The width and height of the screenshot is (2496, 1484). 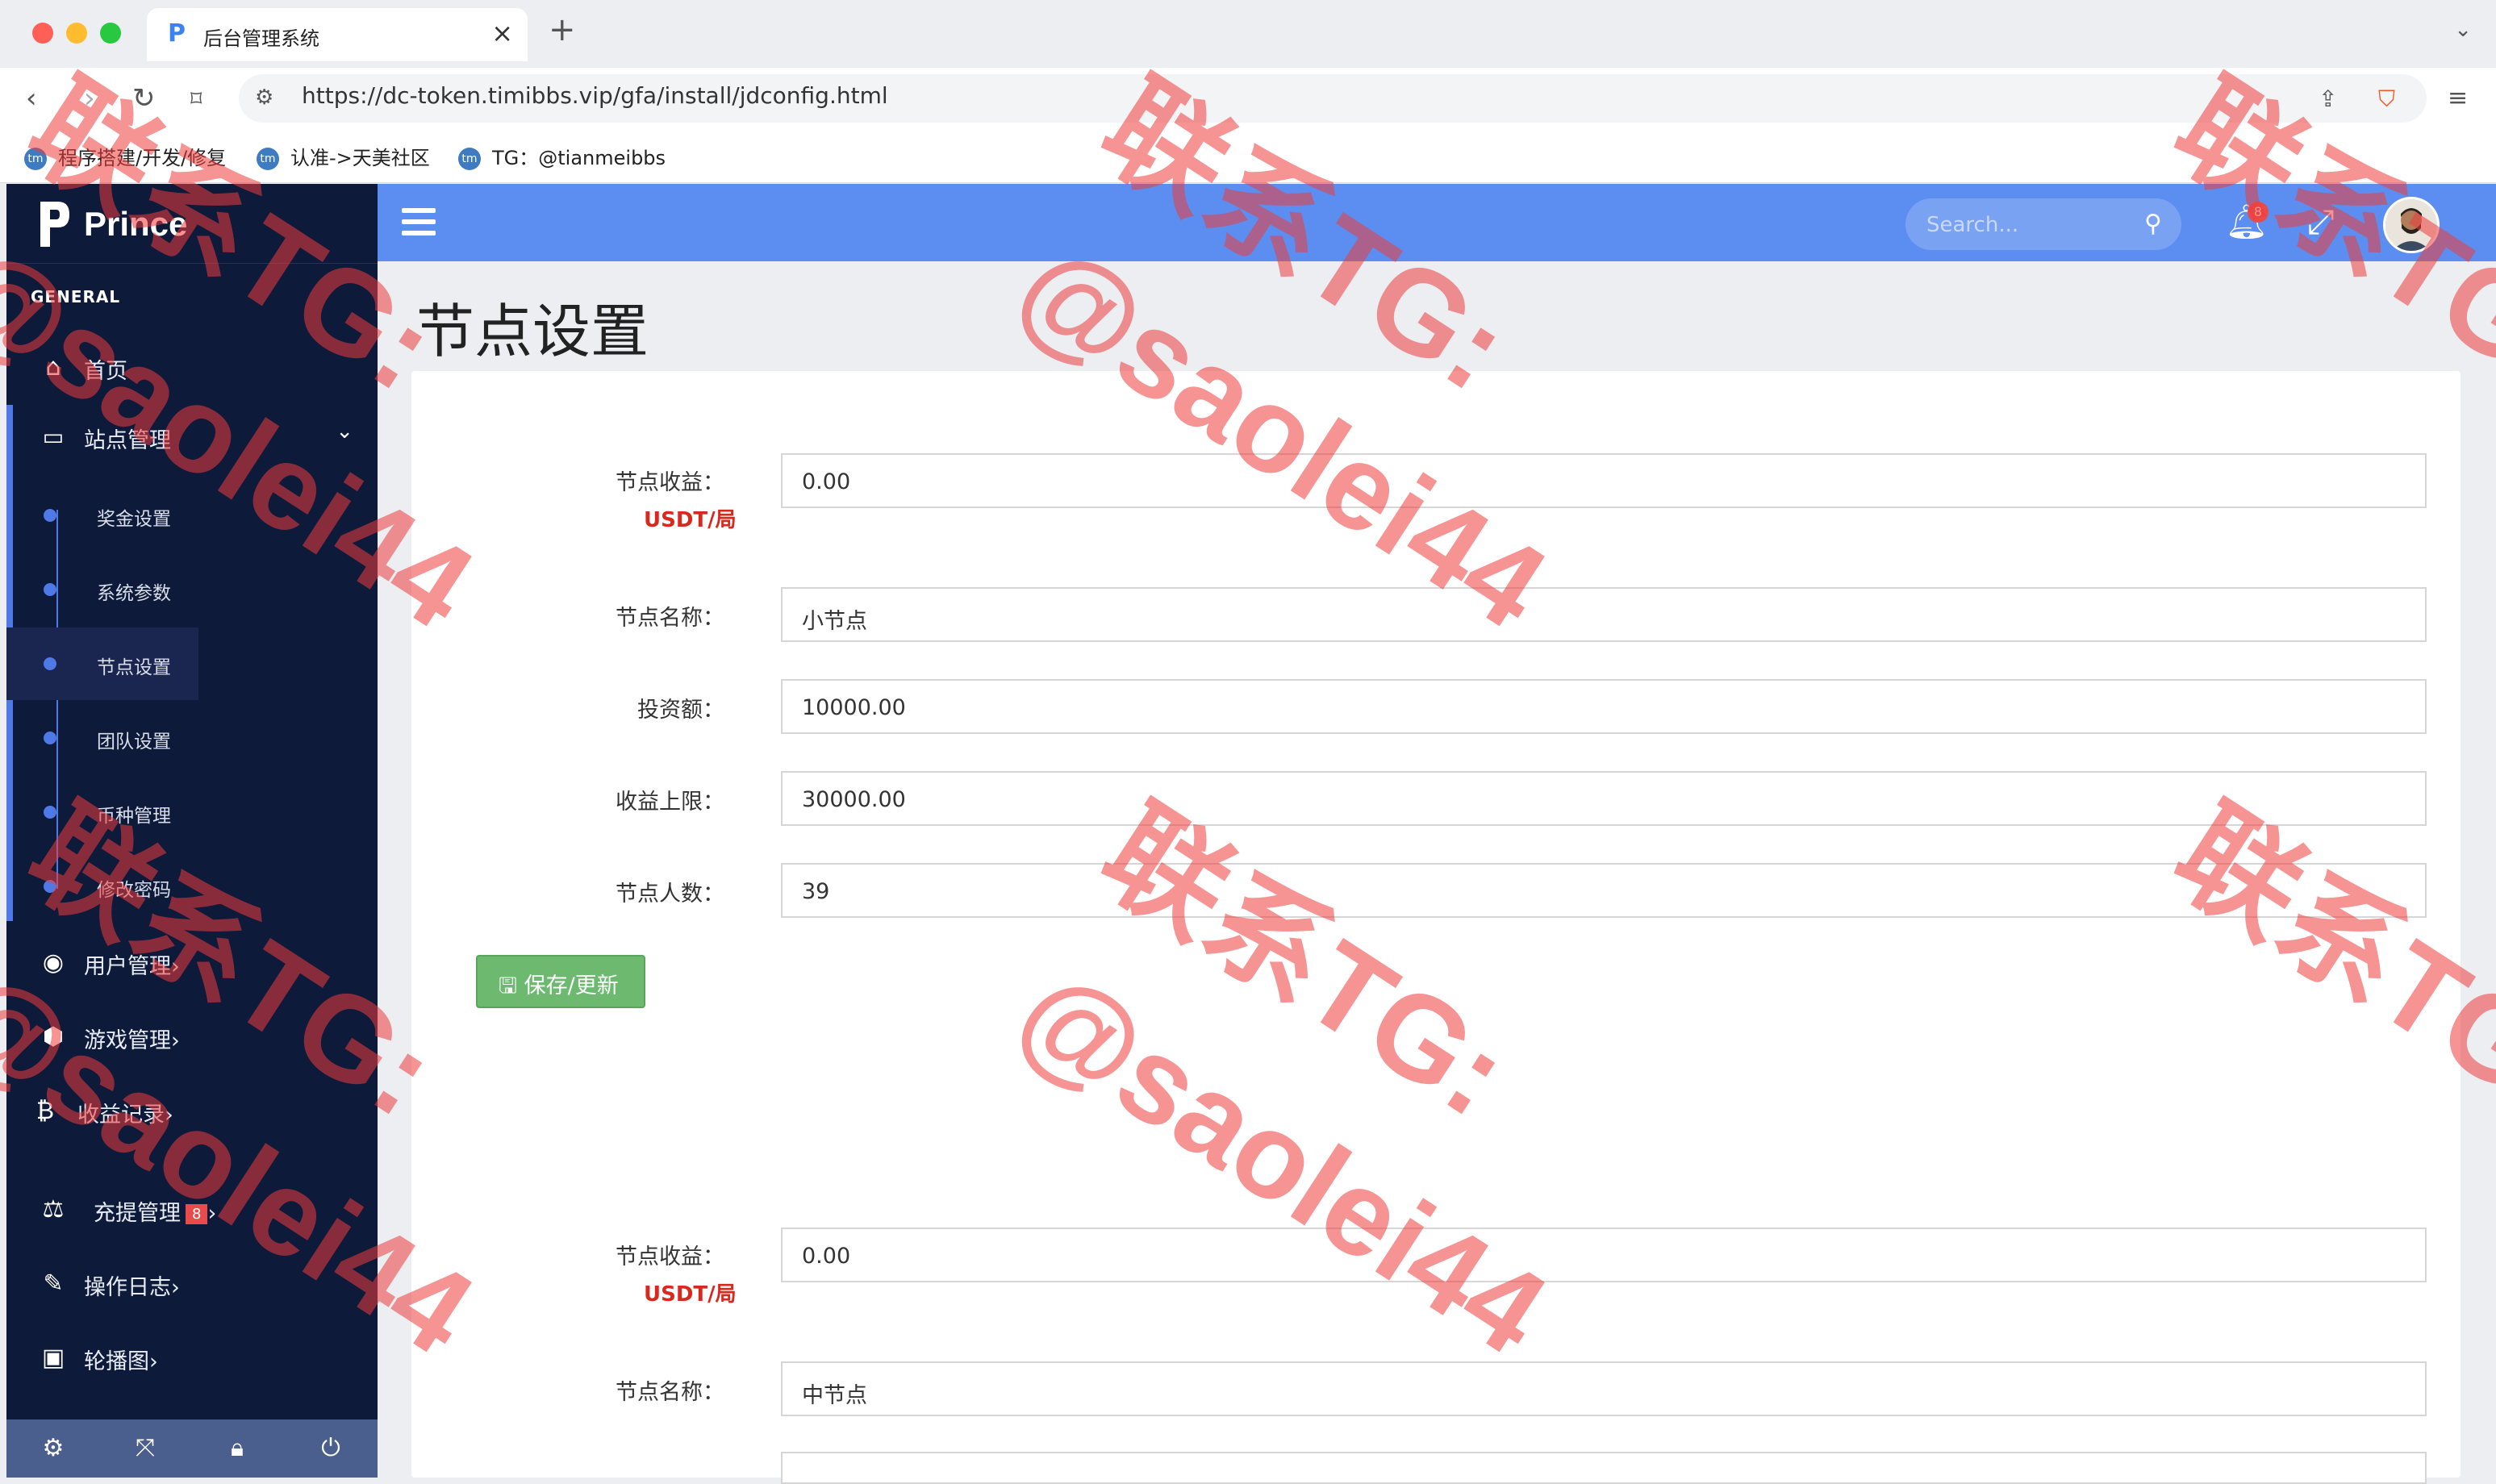 I want to click on bookmark-item: tm TG：@tianmeibbs, so click(x=562, y=156).